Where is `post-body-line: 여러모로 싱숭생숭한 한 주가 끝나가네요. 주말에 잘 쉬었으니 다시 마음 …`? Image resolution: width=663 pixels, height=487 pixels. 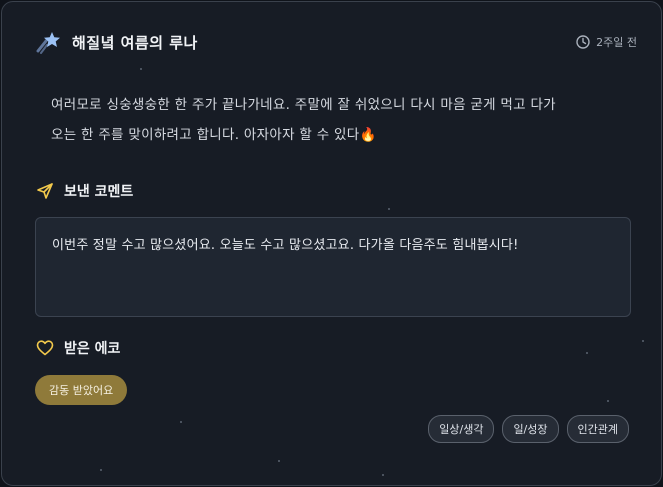 post-body-line: 여러모로 싱숭생숭한 한 주가 끝나가네요. 주말에 잘 쉬었으니 다시 마음 … is located at coordinates (303, 105).